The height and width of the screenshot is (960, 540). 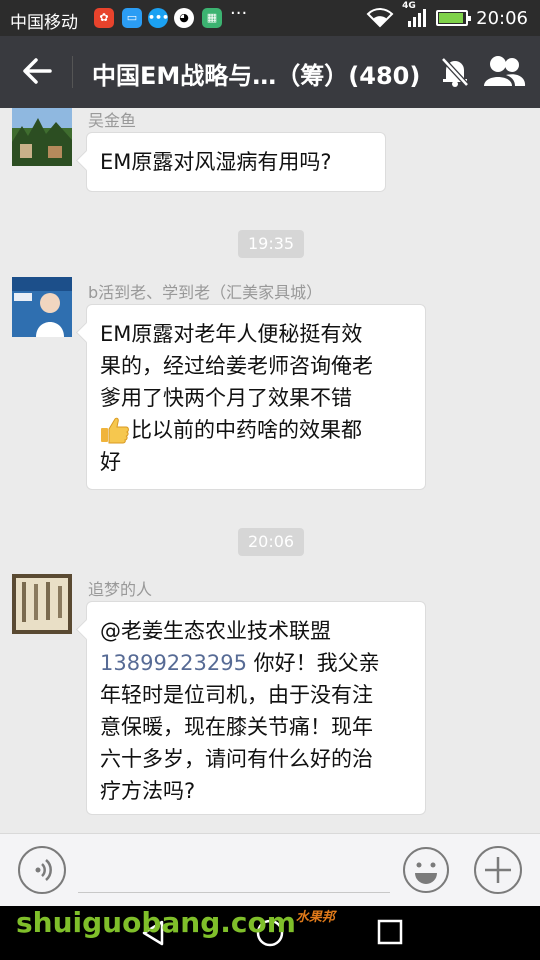 What do you see at coordinates (239, 13) in the screenshot?
I see `more-notifications-icon: ···` at bounding box center [239, 13].